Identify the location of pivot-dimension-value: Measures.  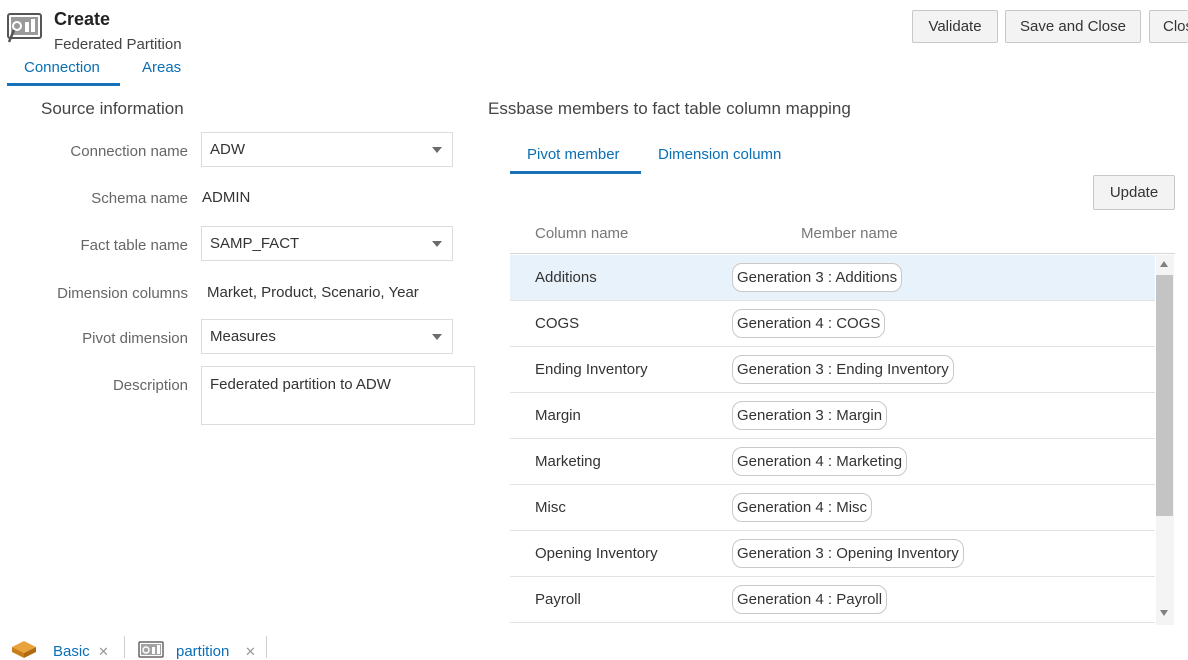
(243, 336).